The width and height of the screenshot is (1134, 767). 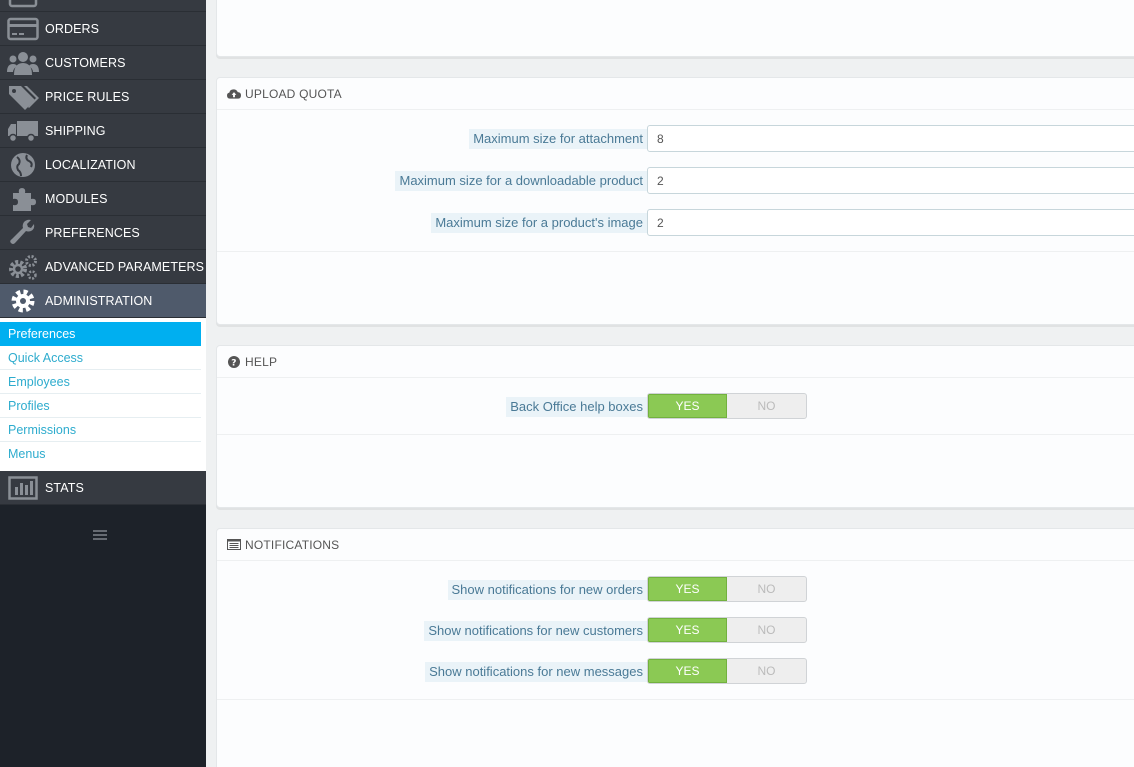 What do you see at coordinates (558, 139) in the screenshot?
I see `form-label: Maximum size for attachment` at bounding box center [558, 139].